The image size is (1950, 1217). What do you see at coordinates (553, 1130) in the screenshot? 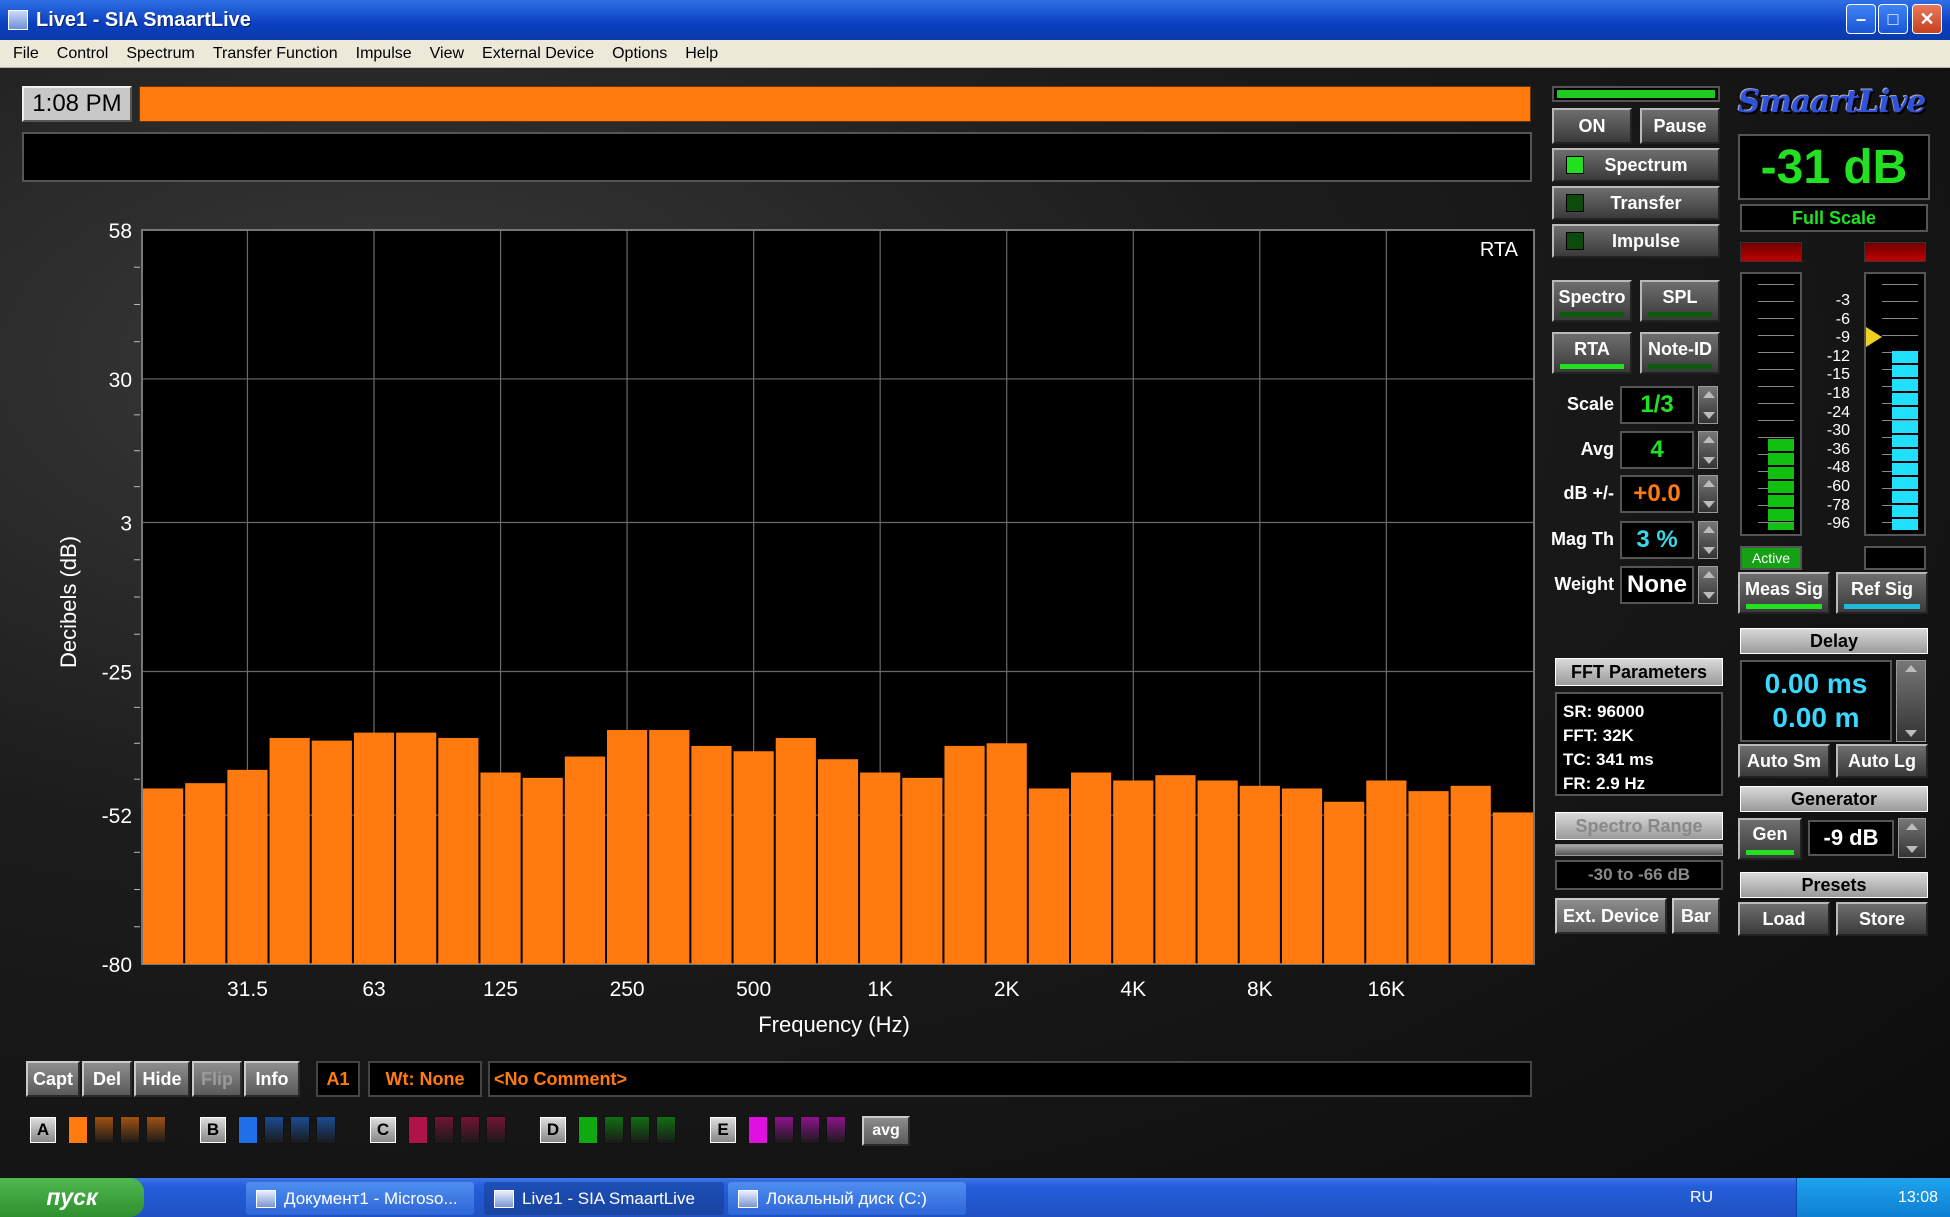
I see `bank-d-button: D` at bounding box center [553, 1130].